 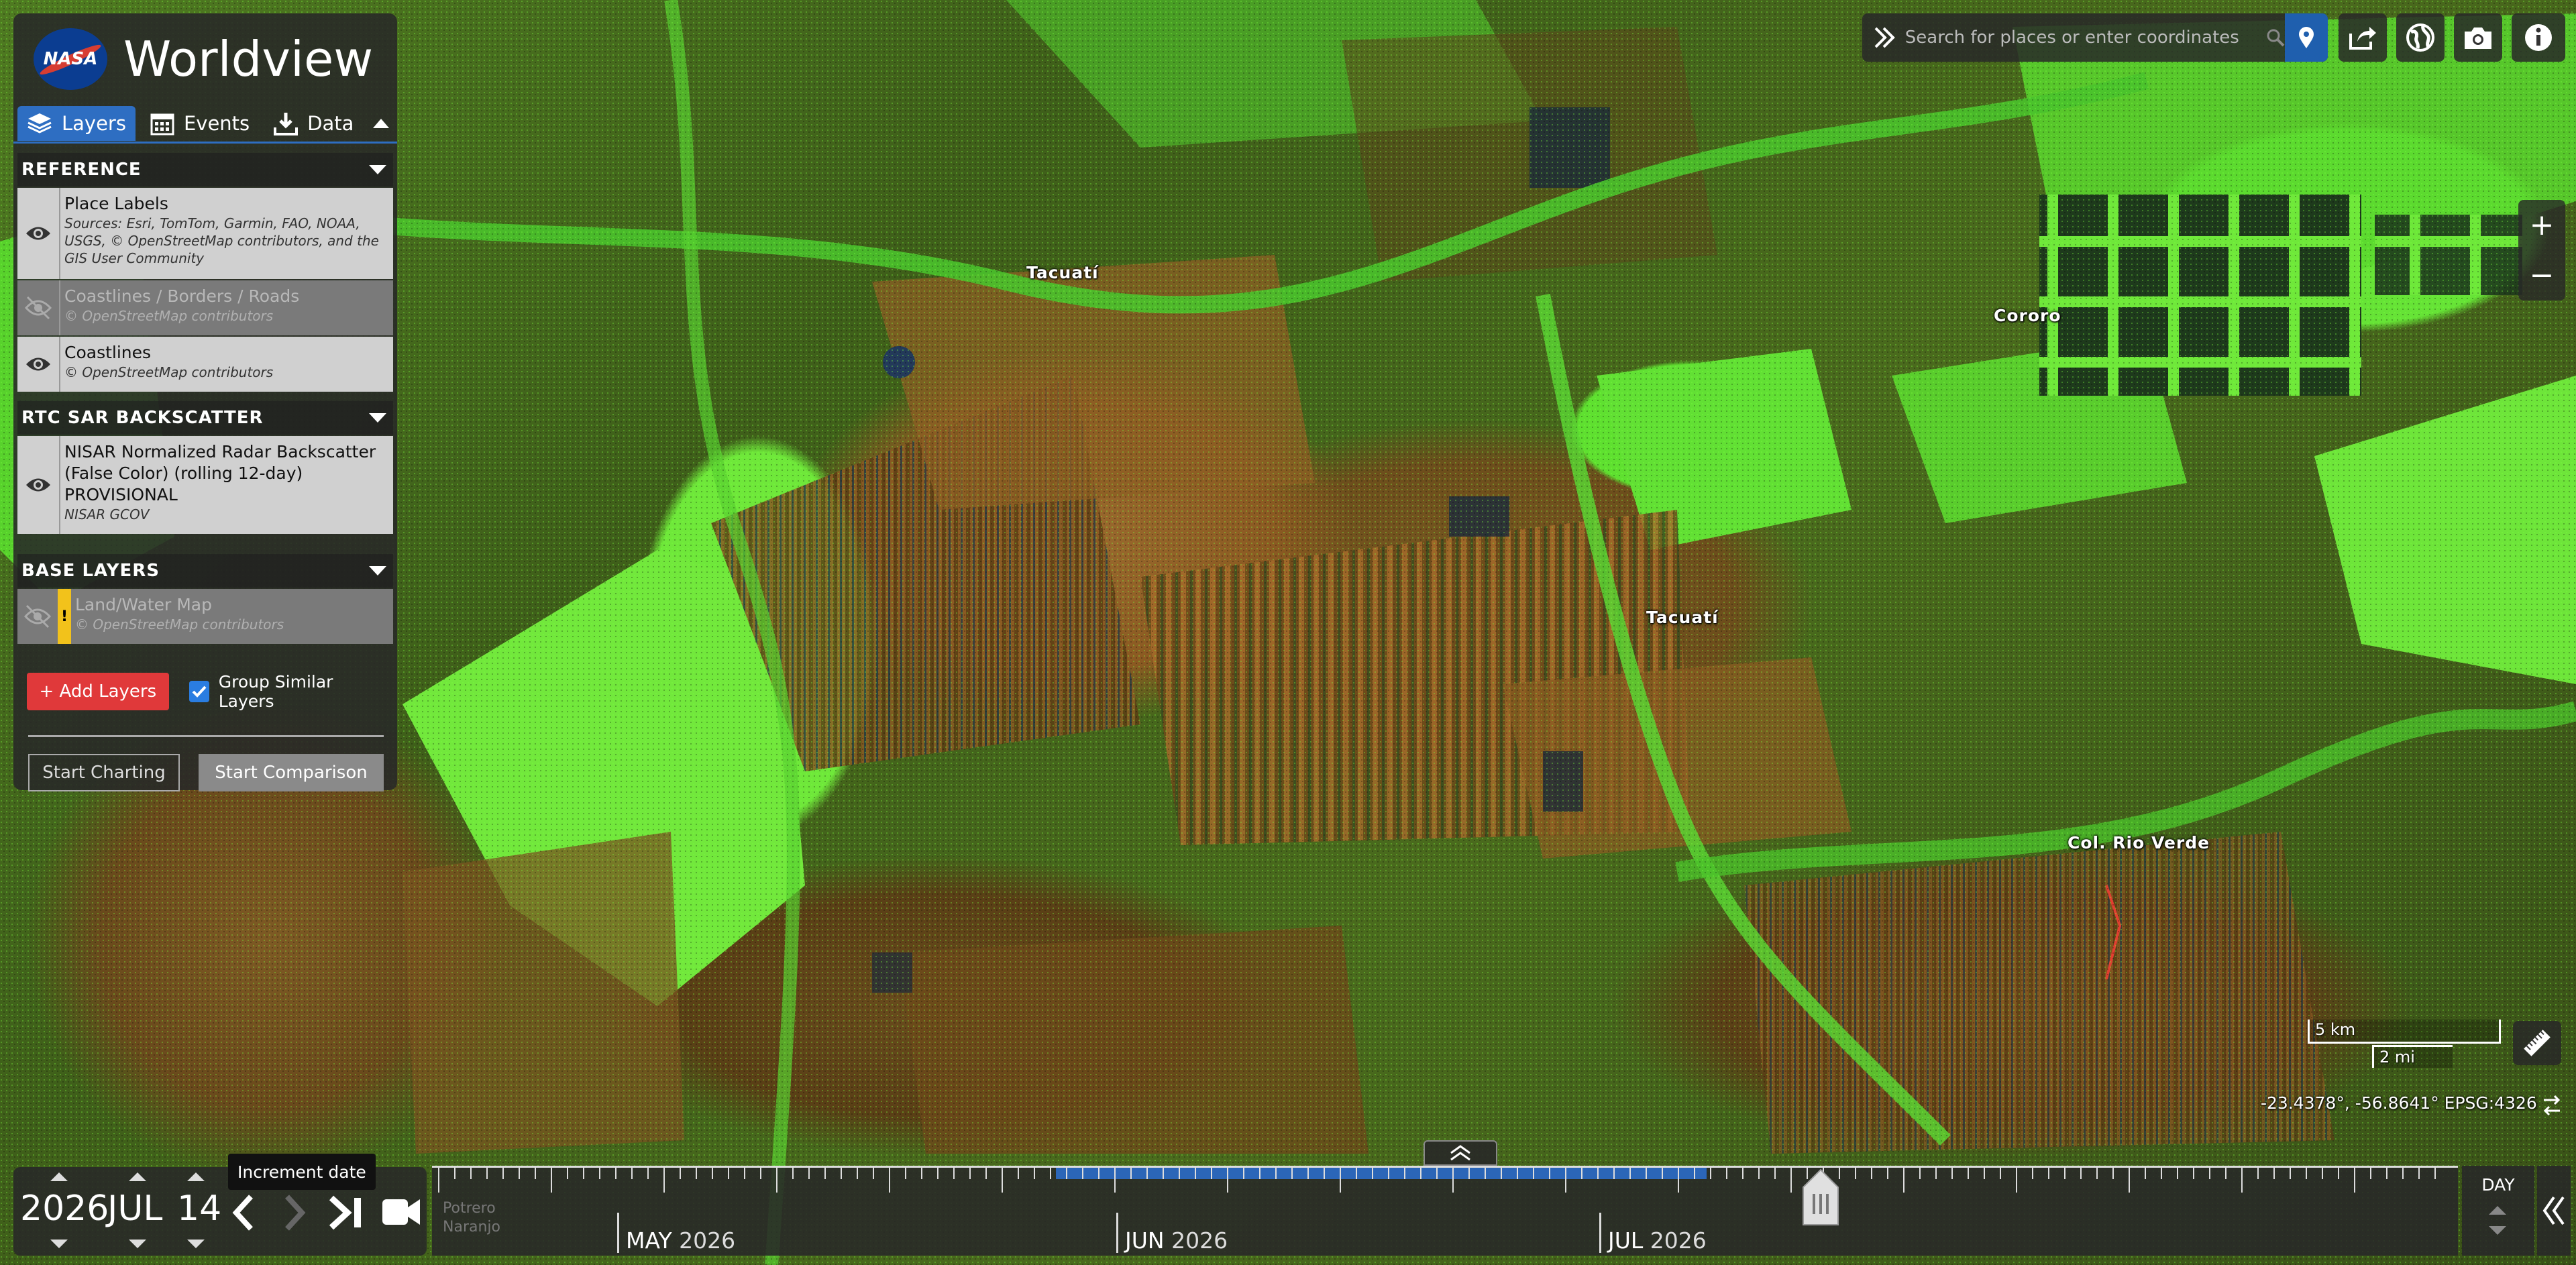 I want to click on snapshot-button, so click(x=2478, y=38).